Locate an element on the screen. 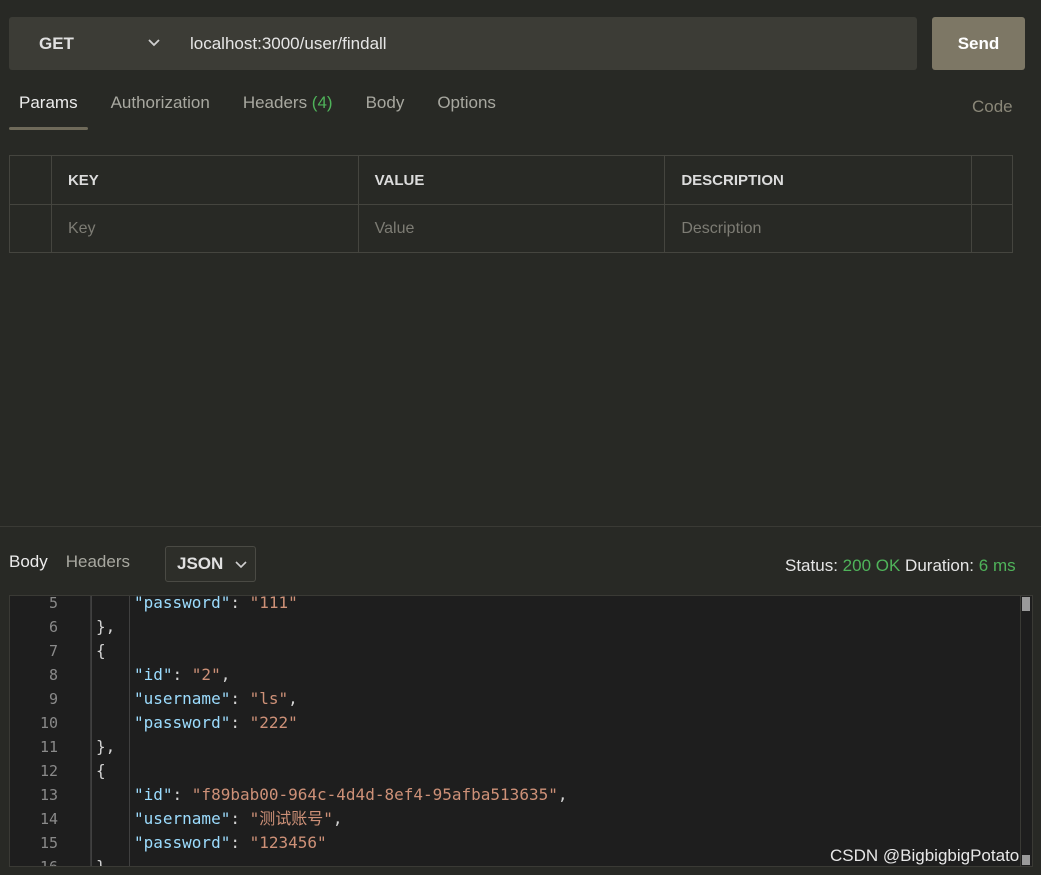 The image size is (1041, 875). method-select: GET is located at coordinates (91, 43).